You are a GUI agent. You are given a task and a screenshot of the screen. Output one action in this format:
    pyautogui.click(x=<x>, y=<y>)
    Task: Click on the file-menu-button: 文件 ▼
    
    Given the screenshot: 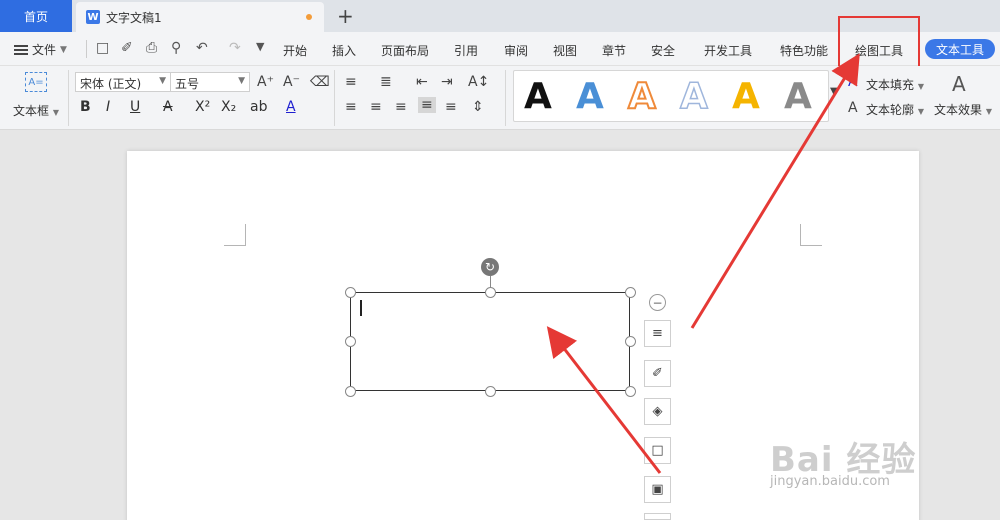 What is the action you would take?
    pyautogui.click(x=40, y=49)
    